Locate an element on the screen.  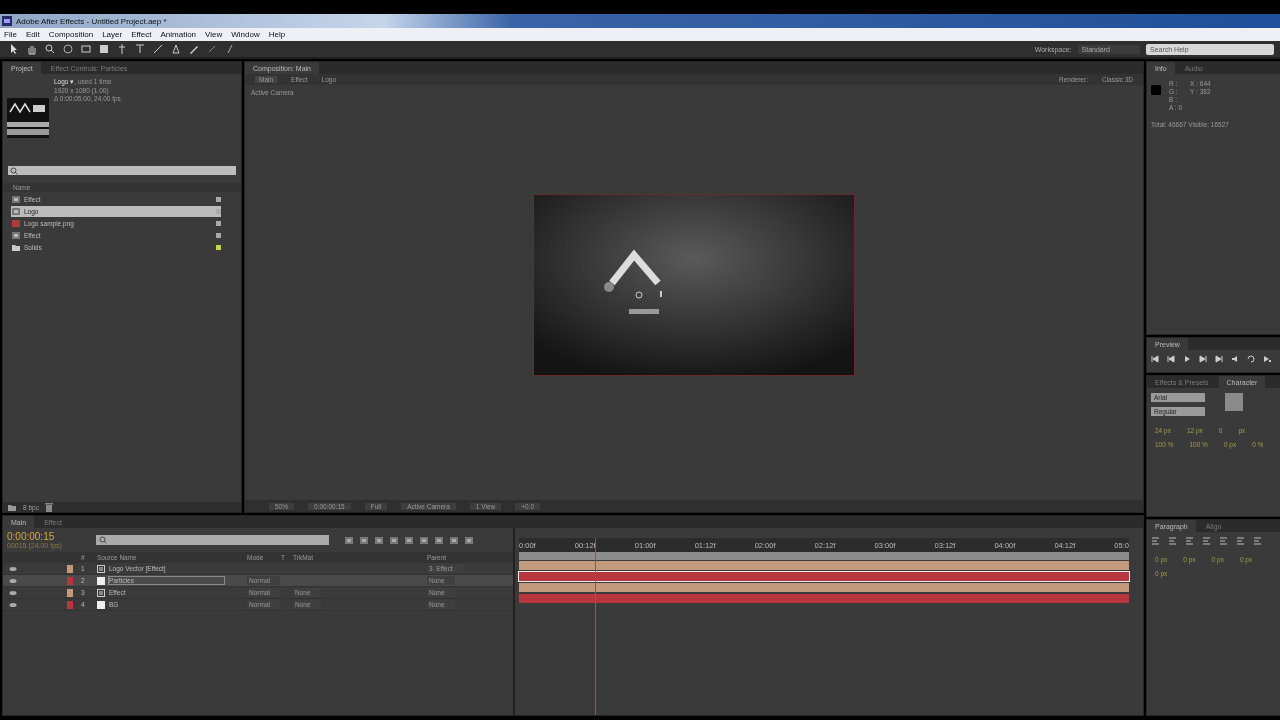
menu-item: Edit is located at coordinates (32, 34).